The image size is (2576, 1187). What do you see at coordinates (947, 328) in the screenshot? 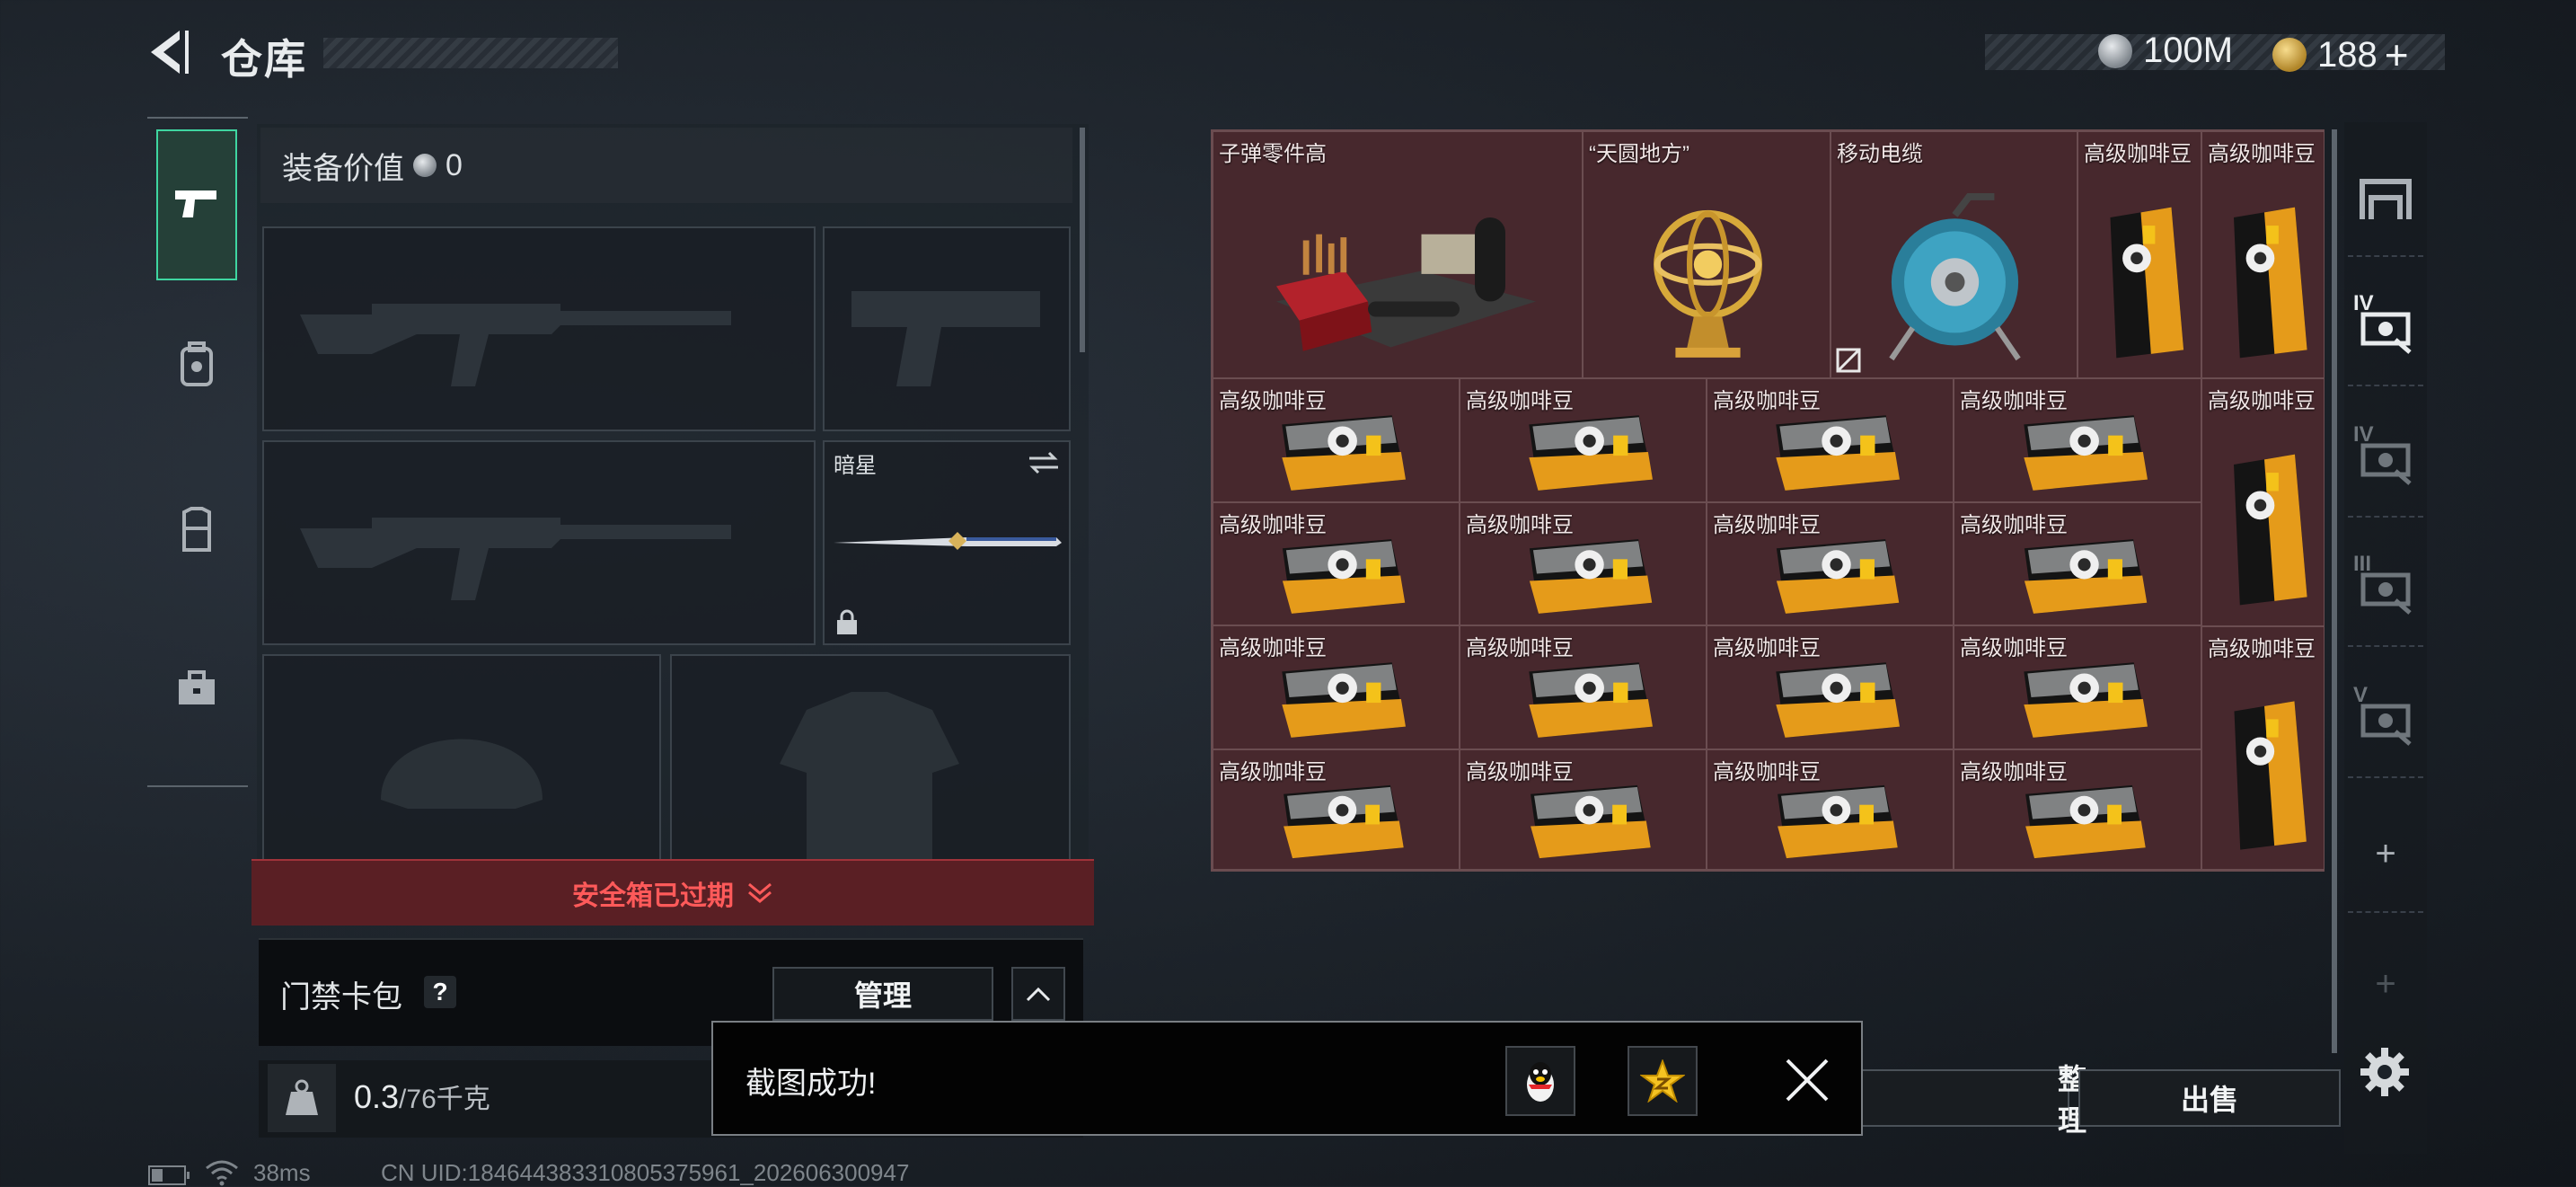
I see `pistol-slot` at bounding box center [947, 328].